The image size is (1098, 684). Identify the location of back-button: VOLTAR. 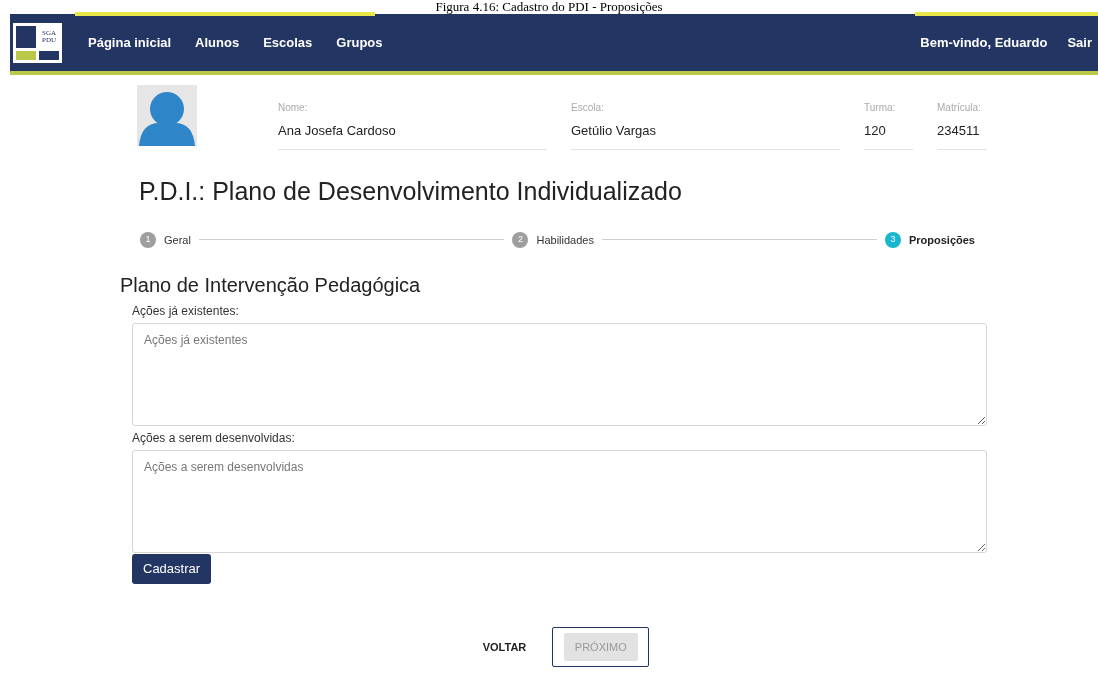
(504, 647).